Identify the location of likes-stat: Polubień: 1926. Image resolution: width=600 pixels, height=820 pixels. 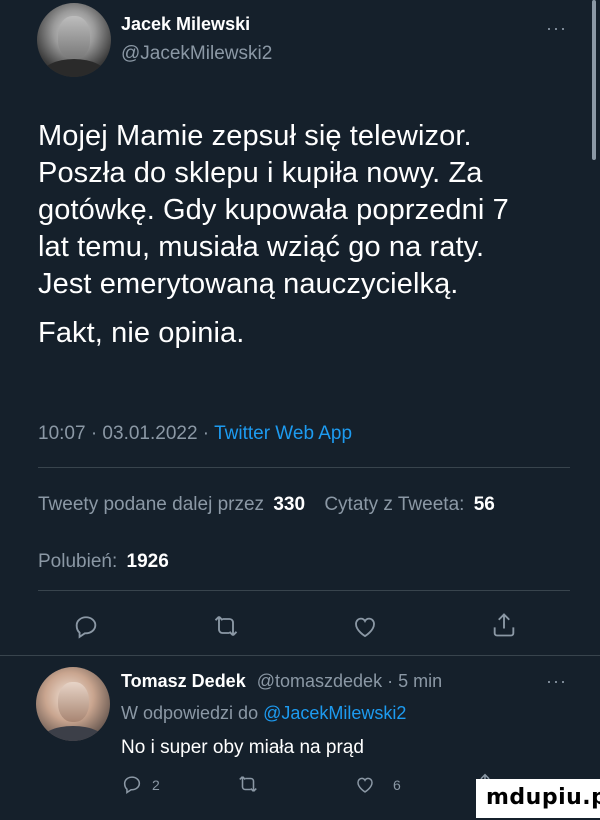
(103, 562).